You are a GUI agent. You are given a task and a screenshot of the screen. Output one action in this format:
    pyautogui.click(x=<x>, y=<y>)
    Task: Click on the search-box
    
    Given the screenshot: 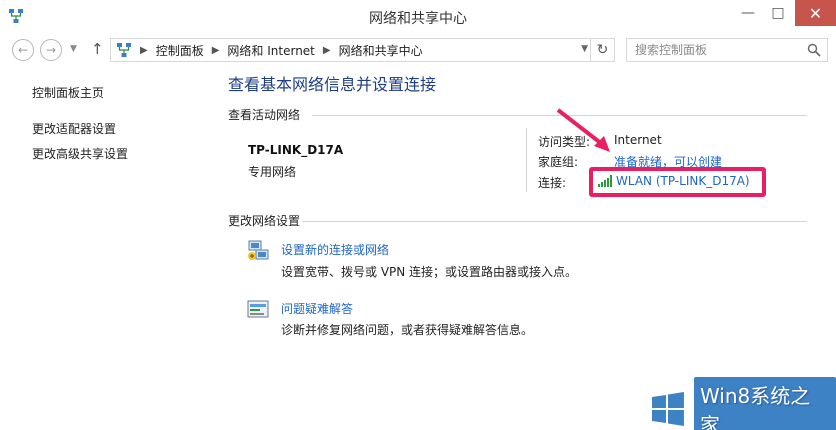 What is the action you would take?
    pyautogui.click(x=727, y=50)
    